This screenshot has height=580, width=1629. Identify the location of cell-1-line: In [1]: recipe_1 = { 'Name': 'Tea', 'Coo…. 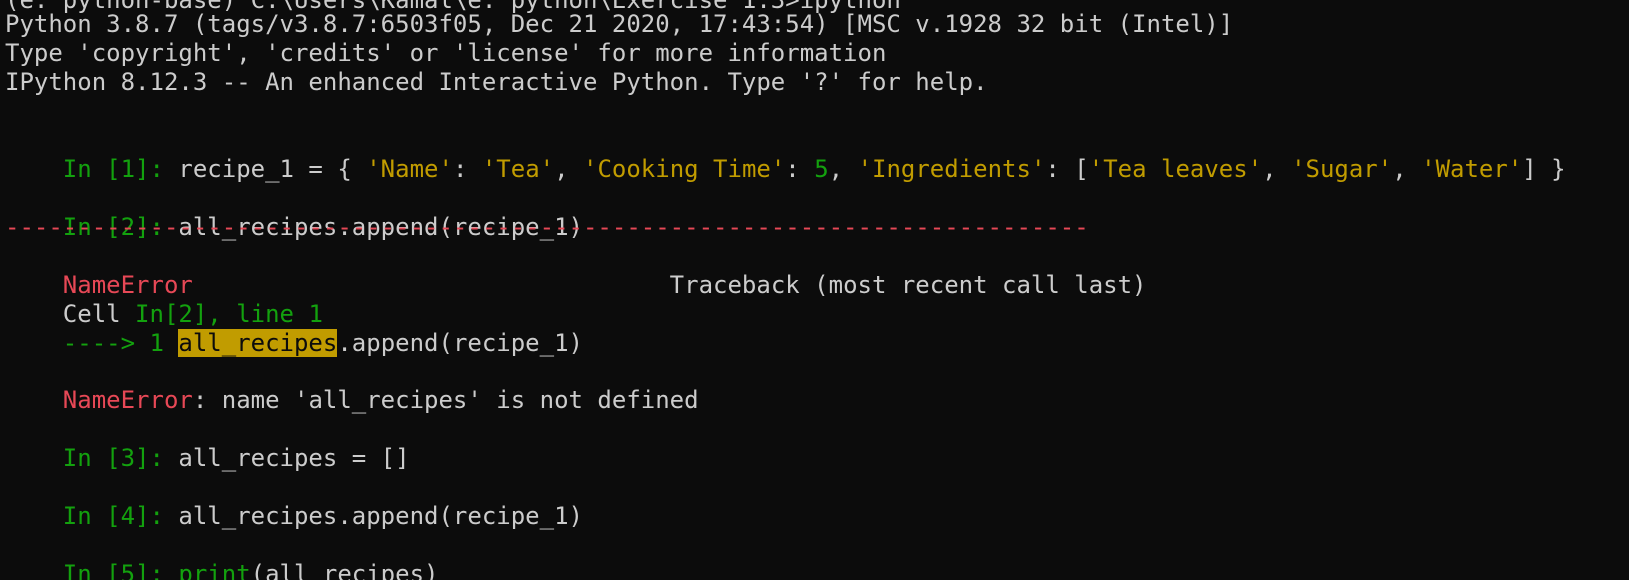
(785, 154).